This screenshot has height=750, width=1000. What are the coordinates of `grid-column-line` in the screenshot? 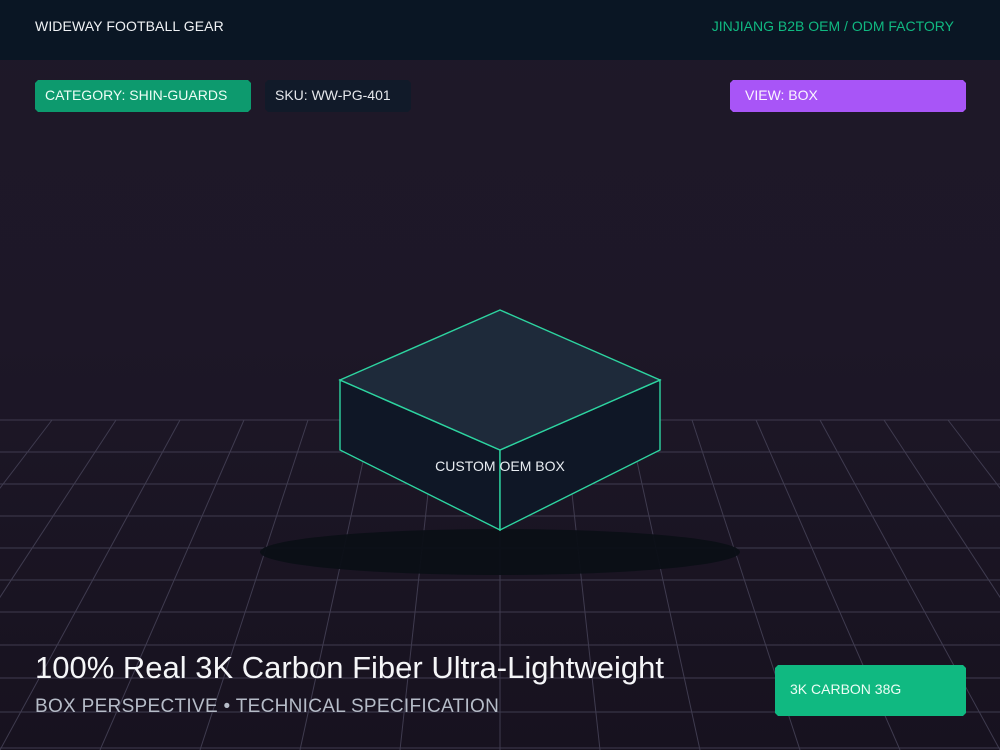 It's located at (664, 584).